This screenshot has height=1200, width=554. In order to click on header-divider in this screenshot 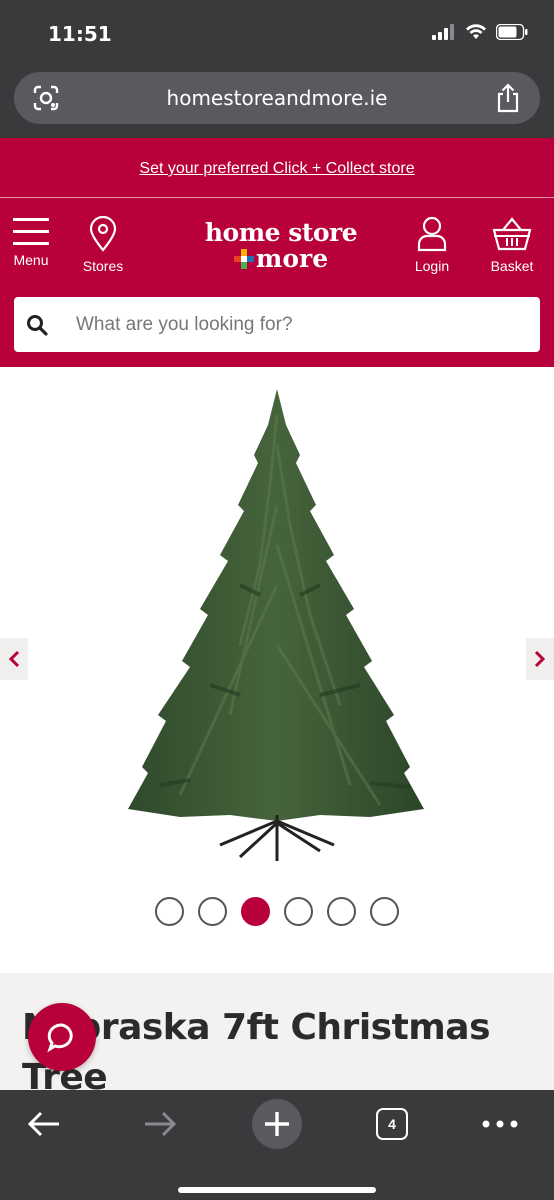, I will do `click(277, 197)`.